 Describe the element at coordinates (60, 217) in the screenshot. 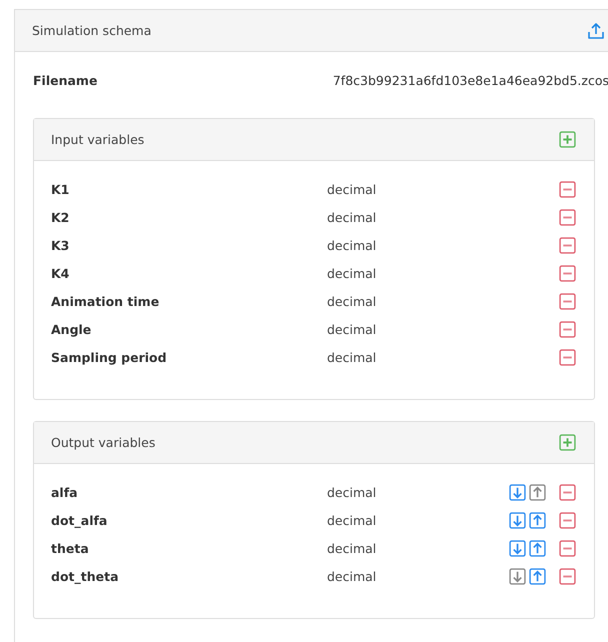

I see `variable-name: K2` at that location.